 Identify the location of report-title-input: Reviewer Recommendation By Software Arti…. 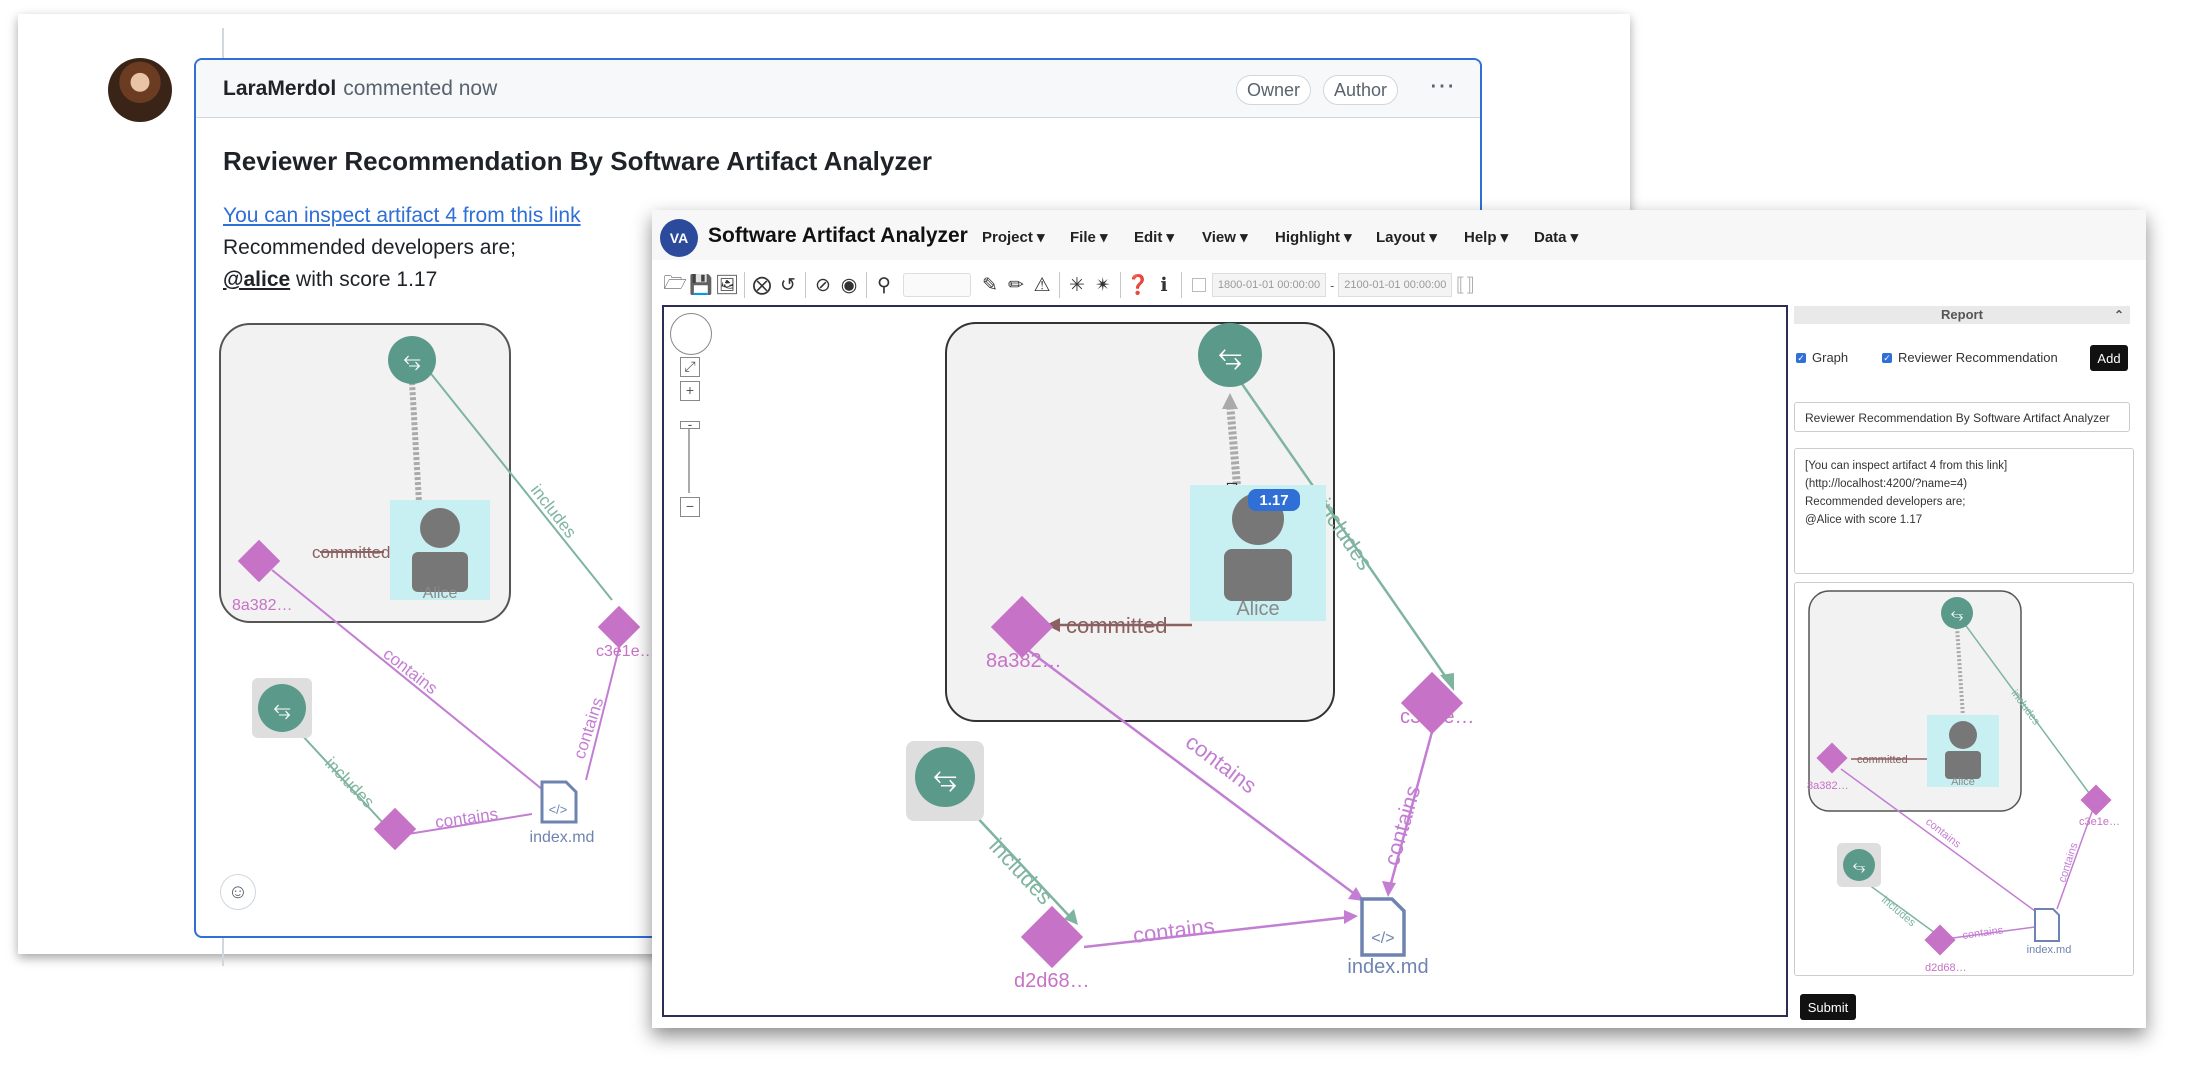
(1962, 417).